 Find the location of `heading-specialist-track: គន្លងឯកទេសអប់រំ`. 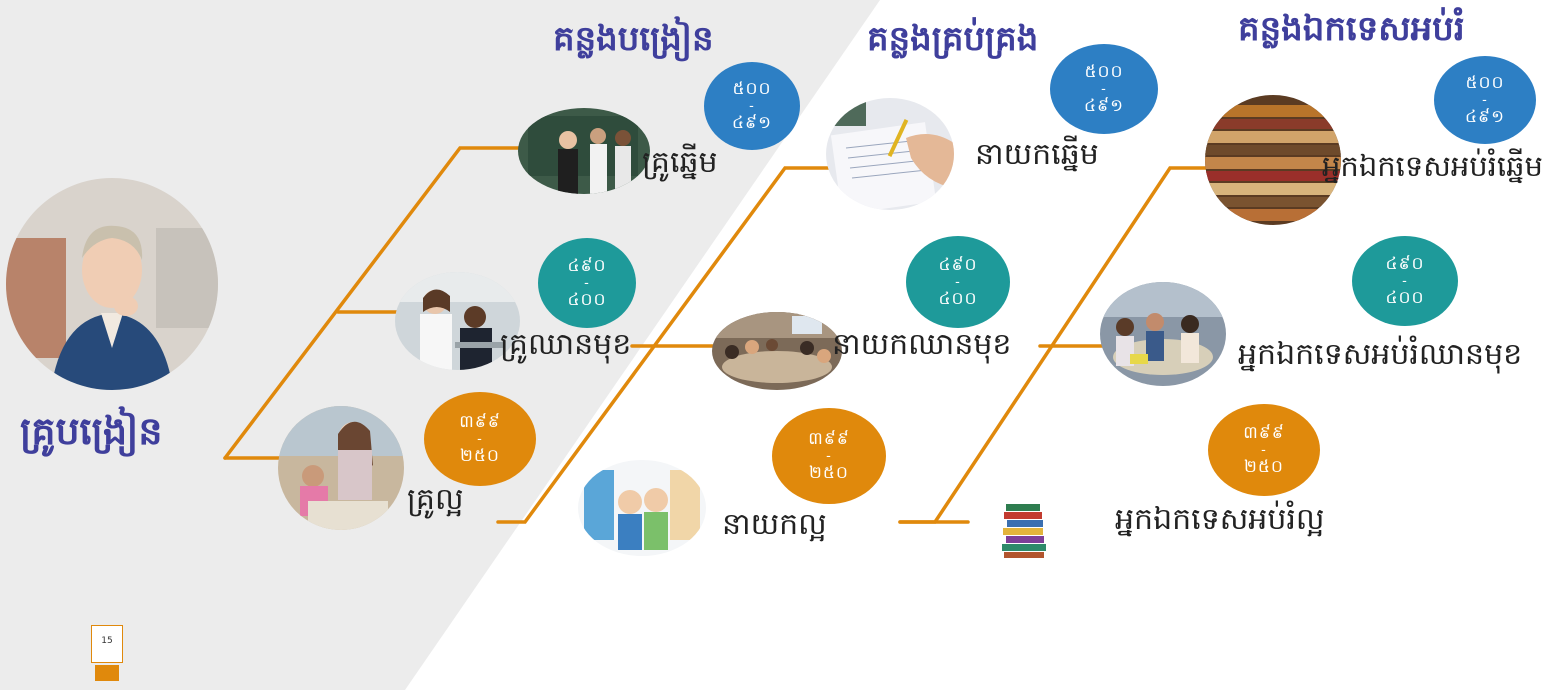

heading-specialist-track: គន្លងឯកទេសអប់រំ is located at coordinates (1351, 29).